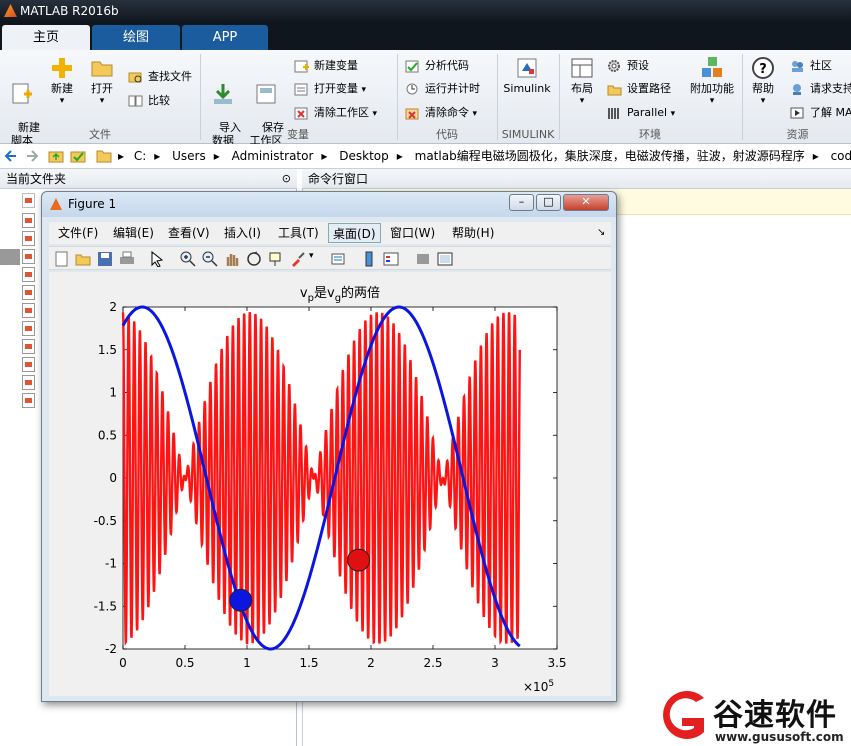 The width and height of the screenshot is (851, 746). What do you see at coordinates (149, 101) in the screenshot?
I see `compare-button: 比较` at bounding box center [149, 101].